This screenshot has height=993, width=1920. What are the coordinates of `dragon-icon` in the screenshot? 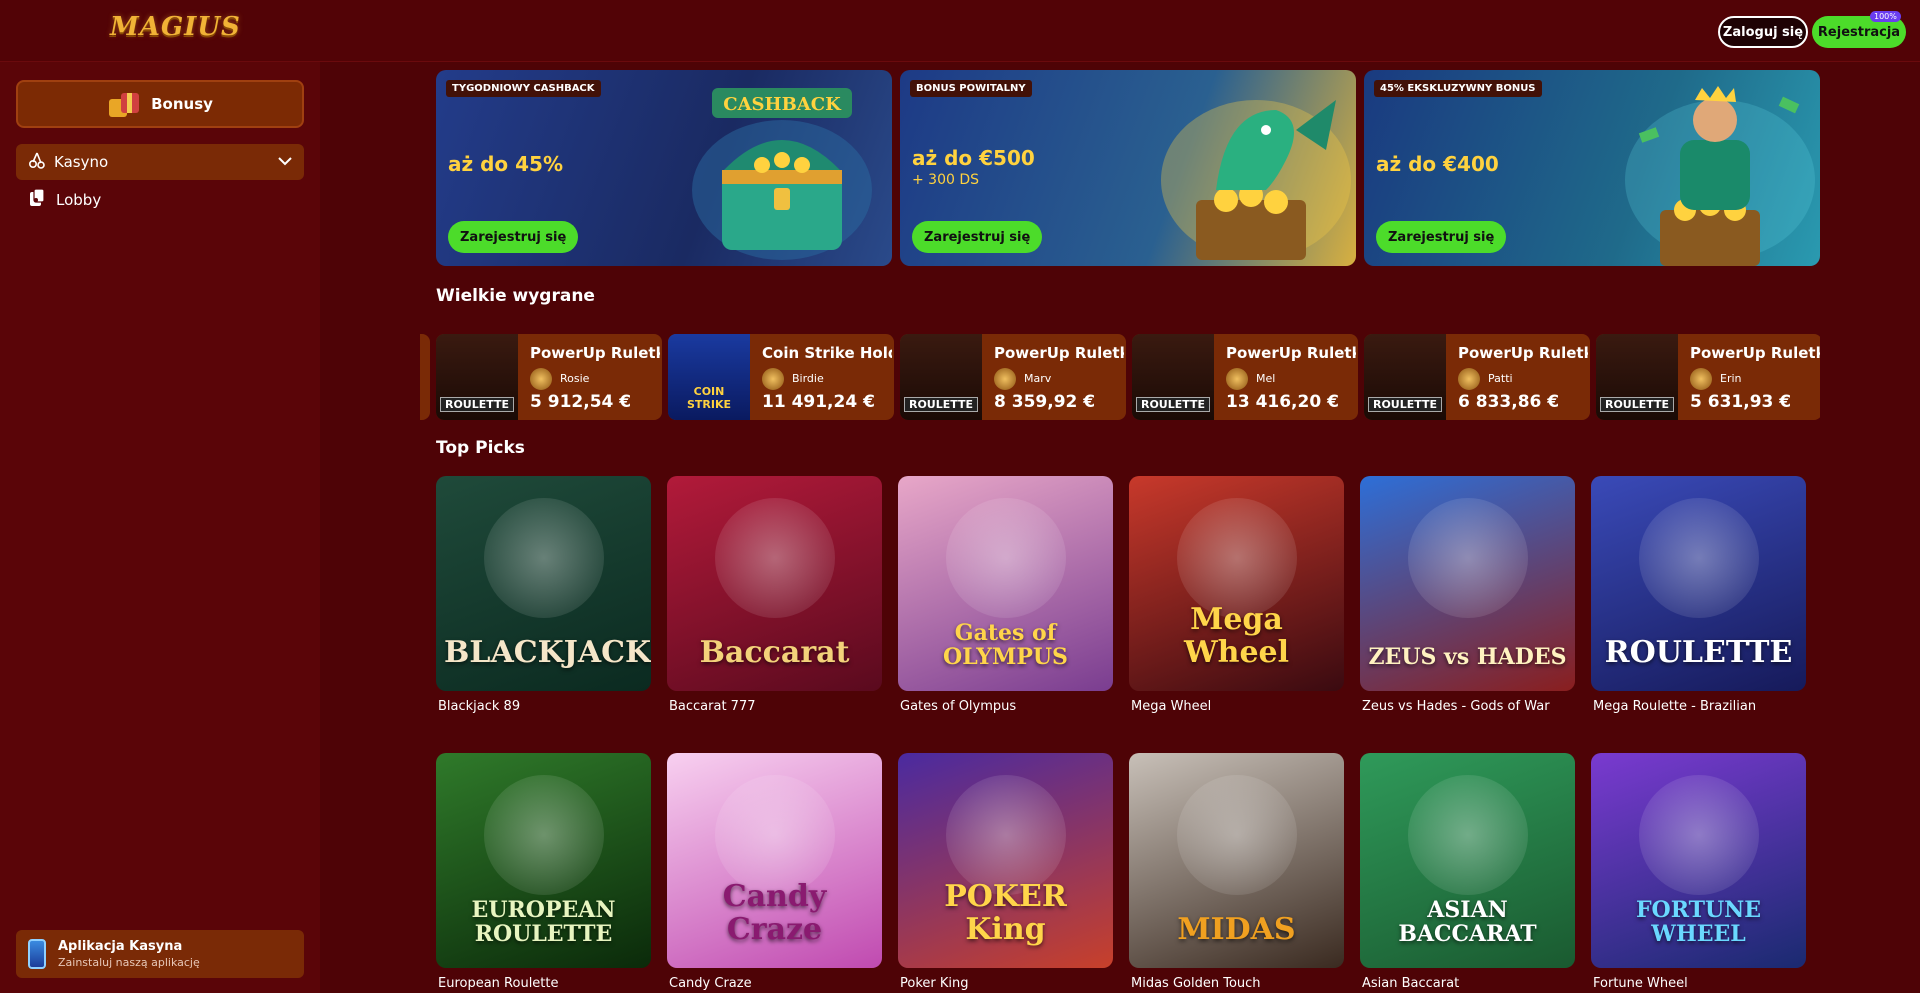 It's located at (1256, 180).